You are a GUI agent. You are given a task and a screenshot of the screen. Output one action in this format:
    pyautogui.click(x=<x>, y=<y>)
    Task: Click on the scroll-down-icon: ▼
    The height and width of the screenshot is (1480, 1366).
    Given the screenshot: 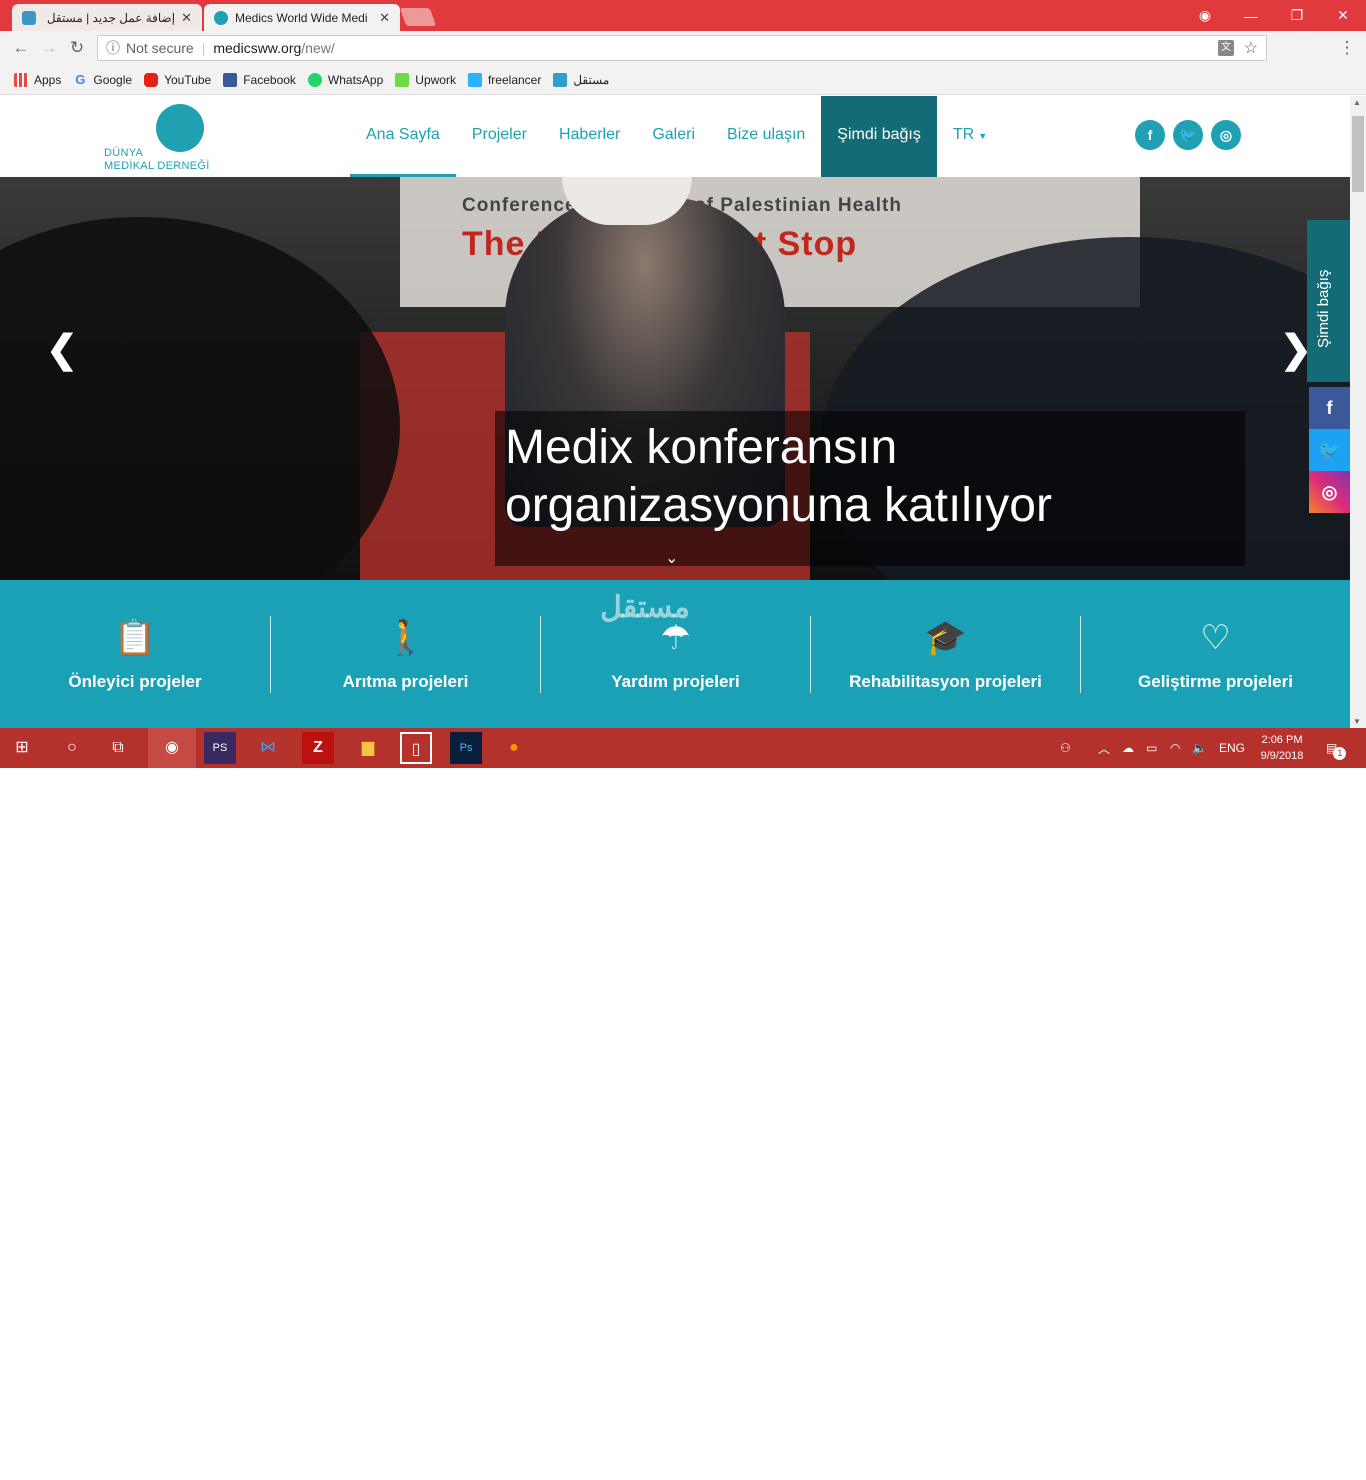 What is the action you would take?
    pyautogui.click(x=1357, y=721)
    